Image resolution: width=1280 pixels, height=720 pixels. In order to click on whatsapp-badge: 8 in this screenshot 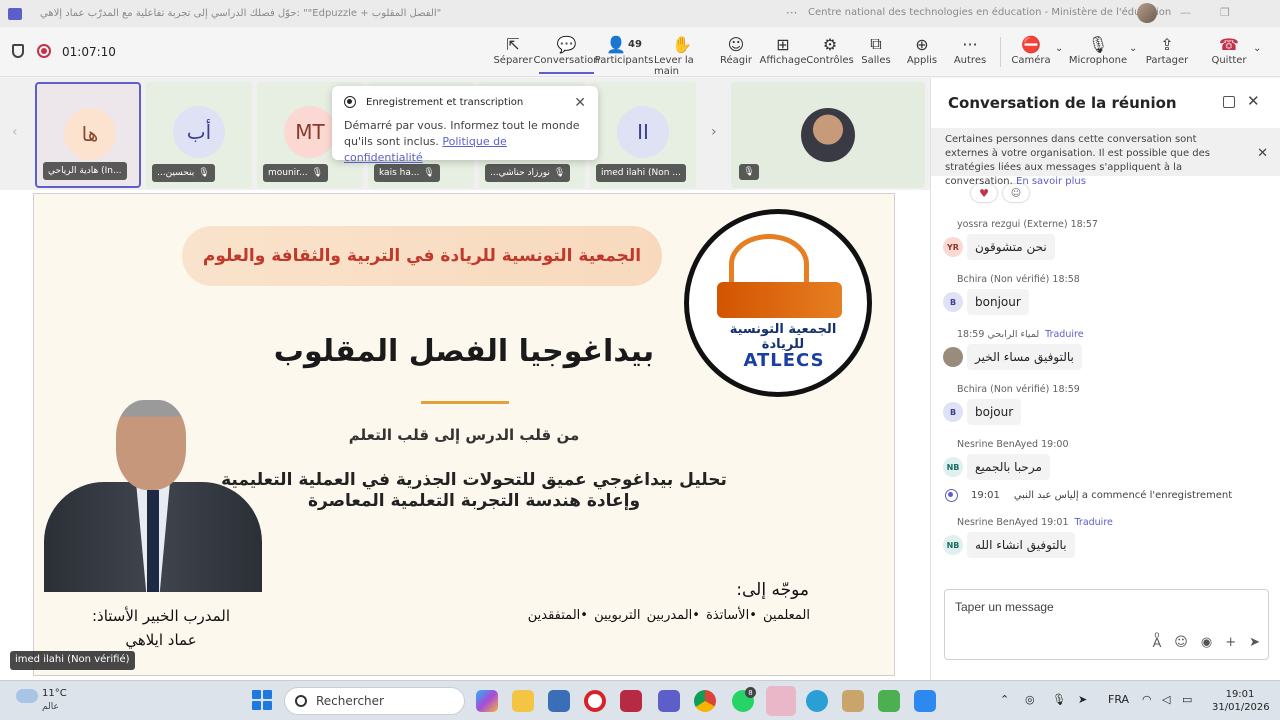, I will do `click(750, 692)`.